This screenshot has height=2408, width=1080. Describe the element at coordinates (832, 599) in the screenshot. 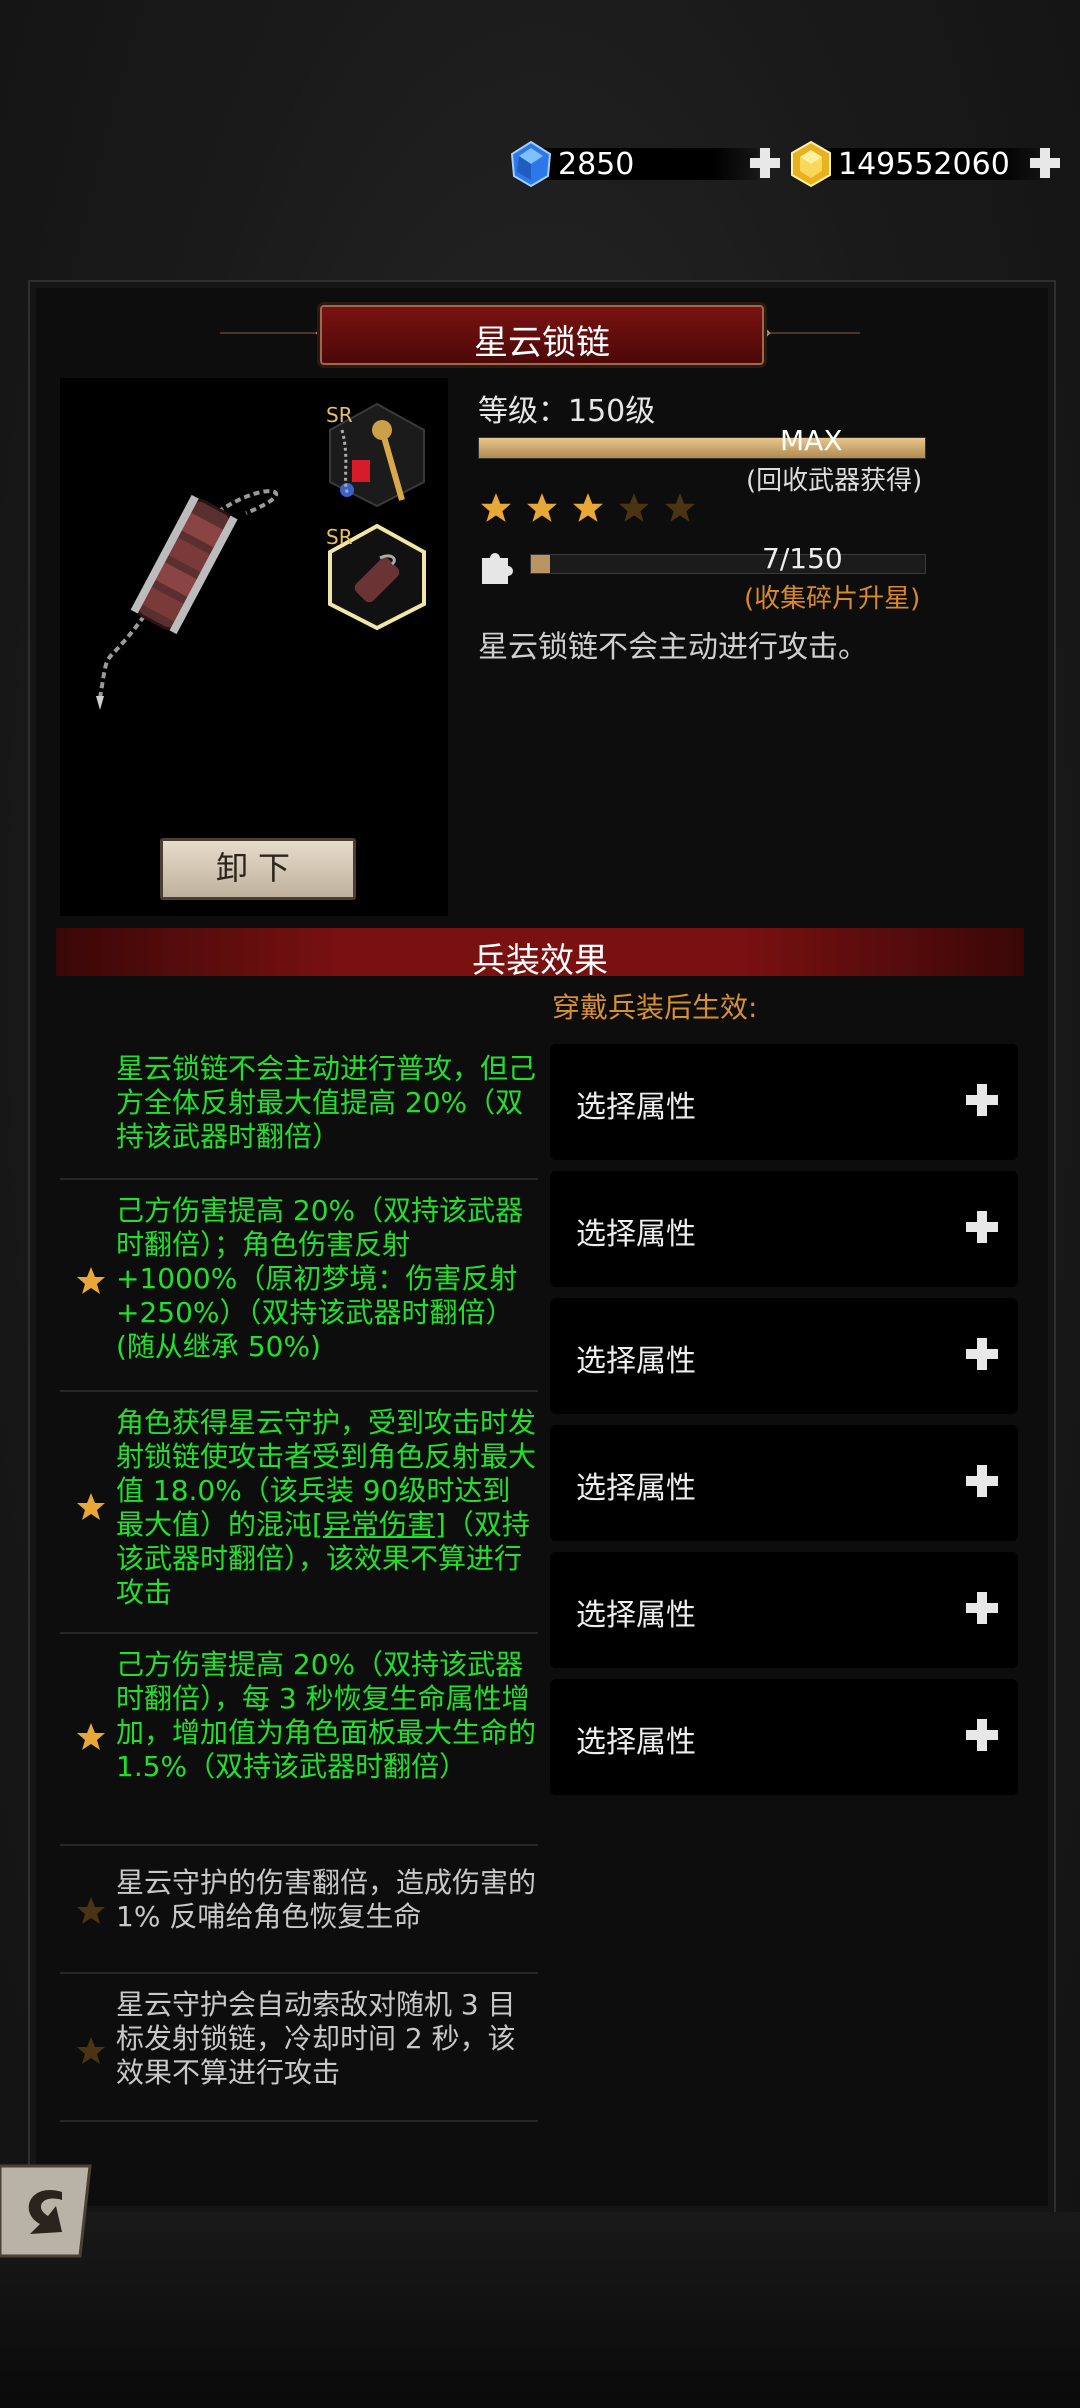

I see `fragment-hint: (收集碎片升星)` at that location.